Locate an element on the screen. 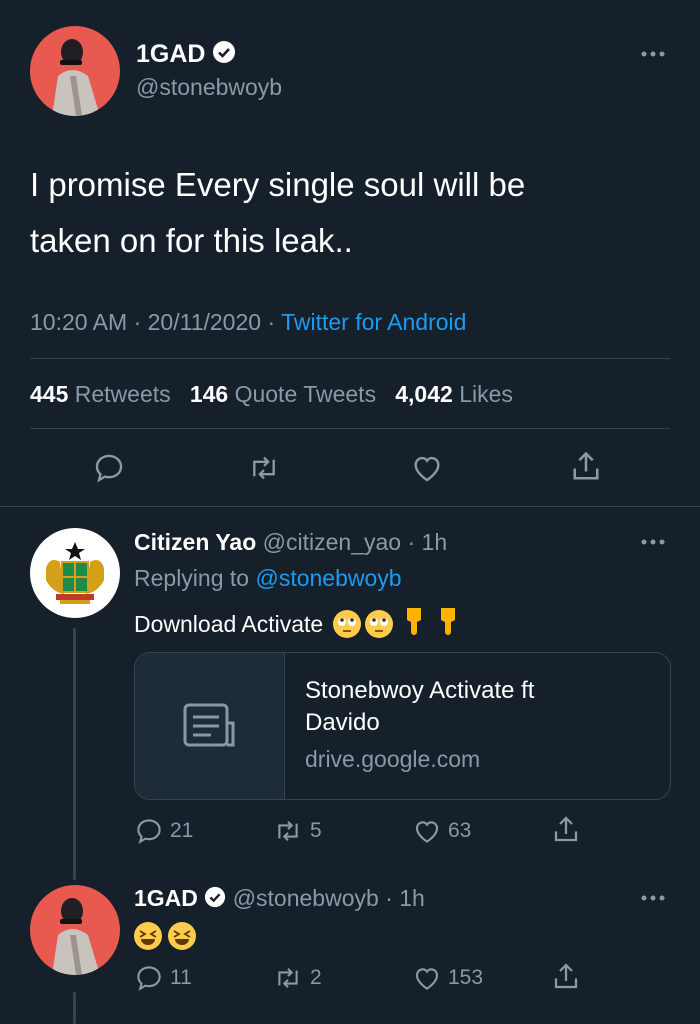 The height and width of the screenshot is (1024, 700). retweets-stat: 445 Retweets is located at coordinates (103, 394).